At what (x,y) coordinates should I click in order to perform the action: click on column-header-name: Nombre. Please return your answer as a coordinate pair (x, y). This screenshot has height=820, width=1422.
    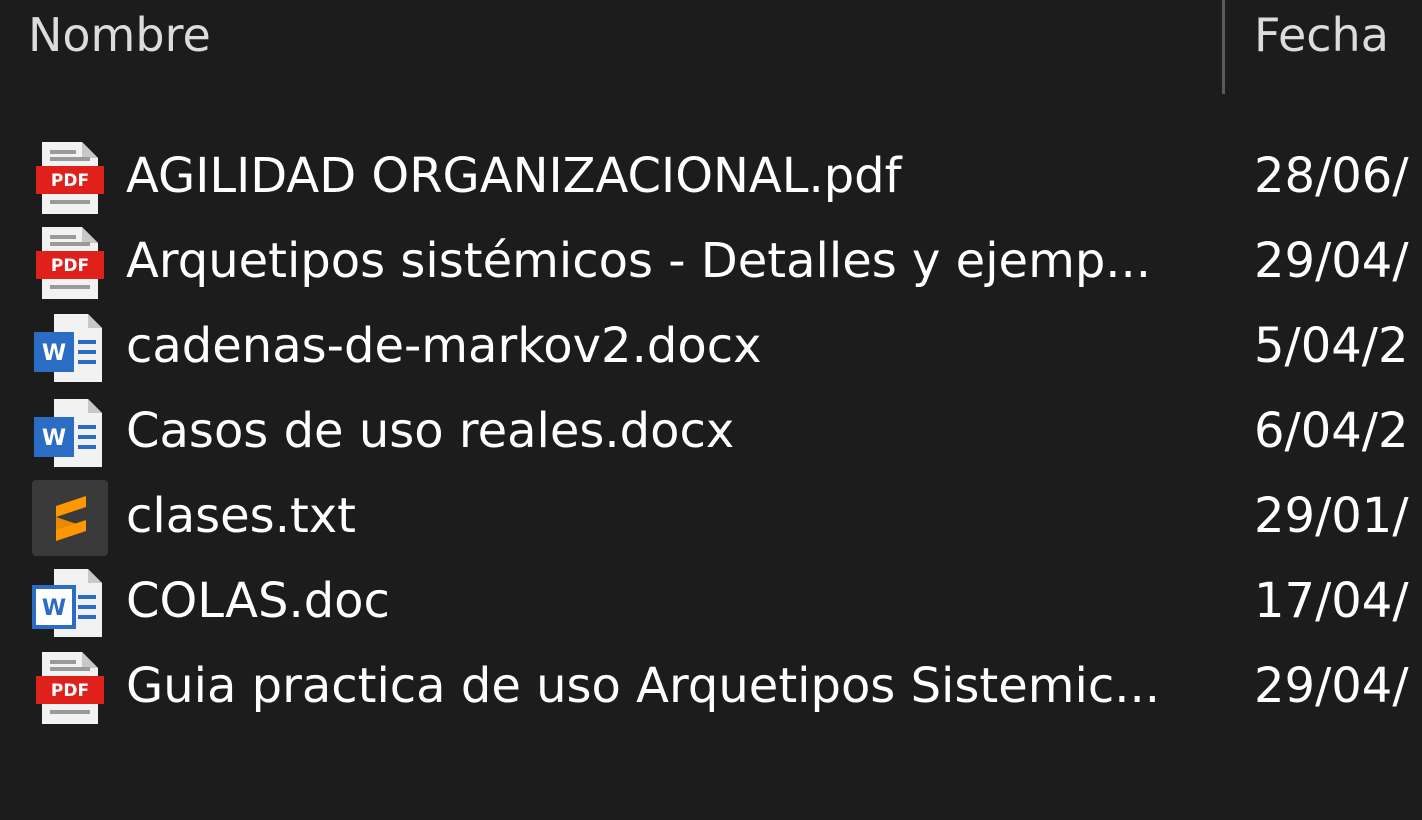
    Looking at the image, I should click on (119, 35).